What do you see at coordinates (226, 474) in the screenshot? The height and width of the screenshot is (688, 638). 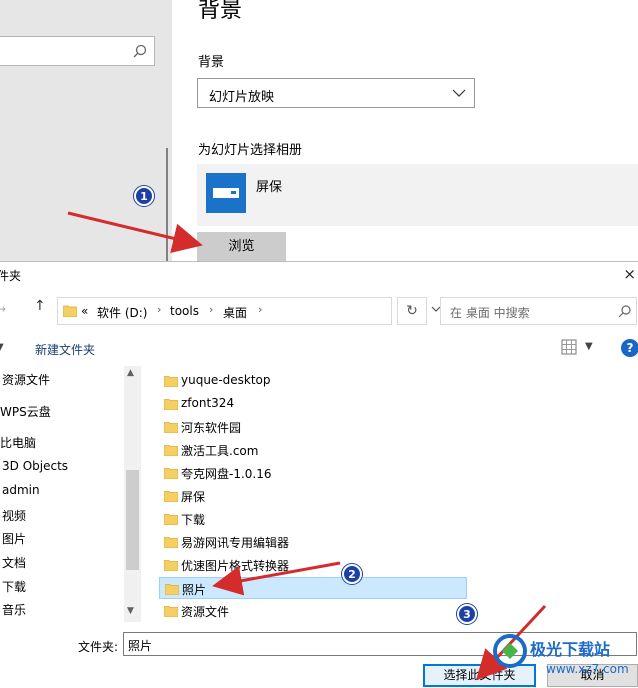 I see `file-name: 夸克网盘-1.0.16` at bounding box center [226, 474].